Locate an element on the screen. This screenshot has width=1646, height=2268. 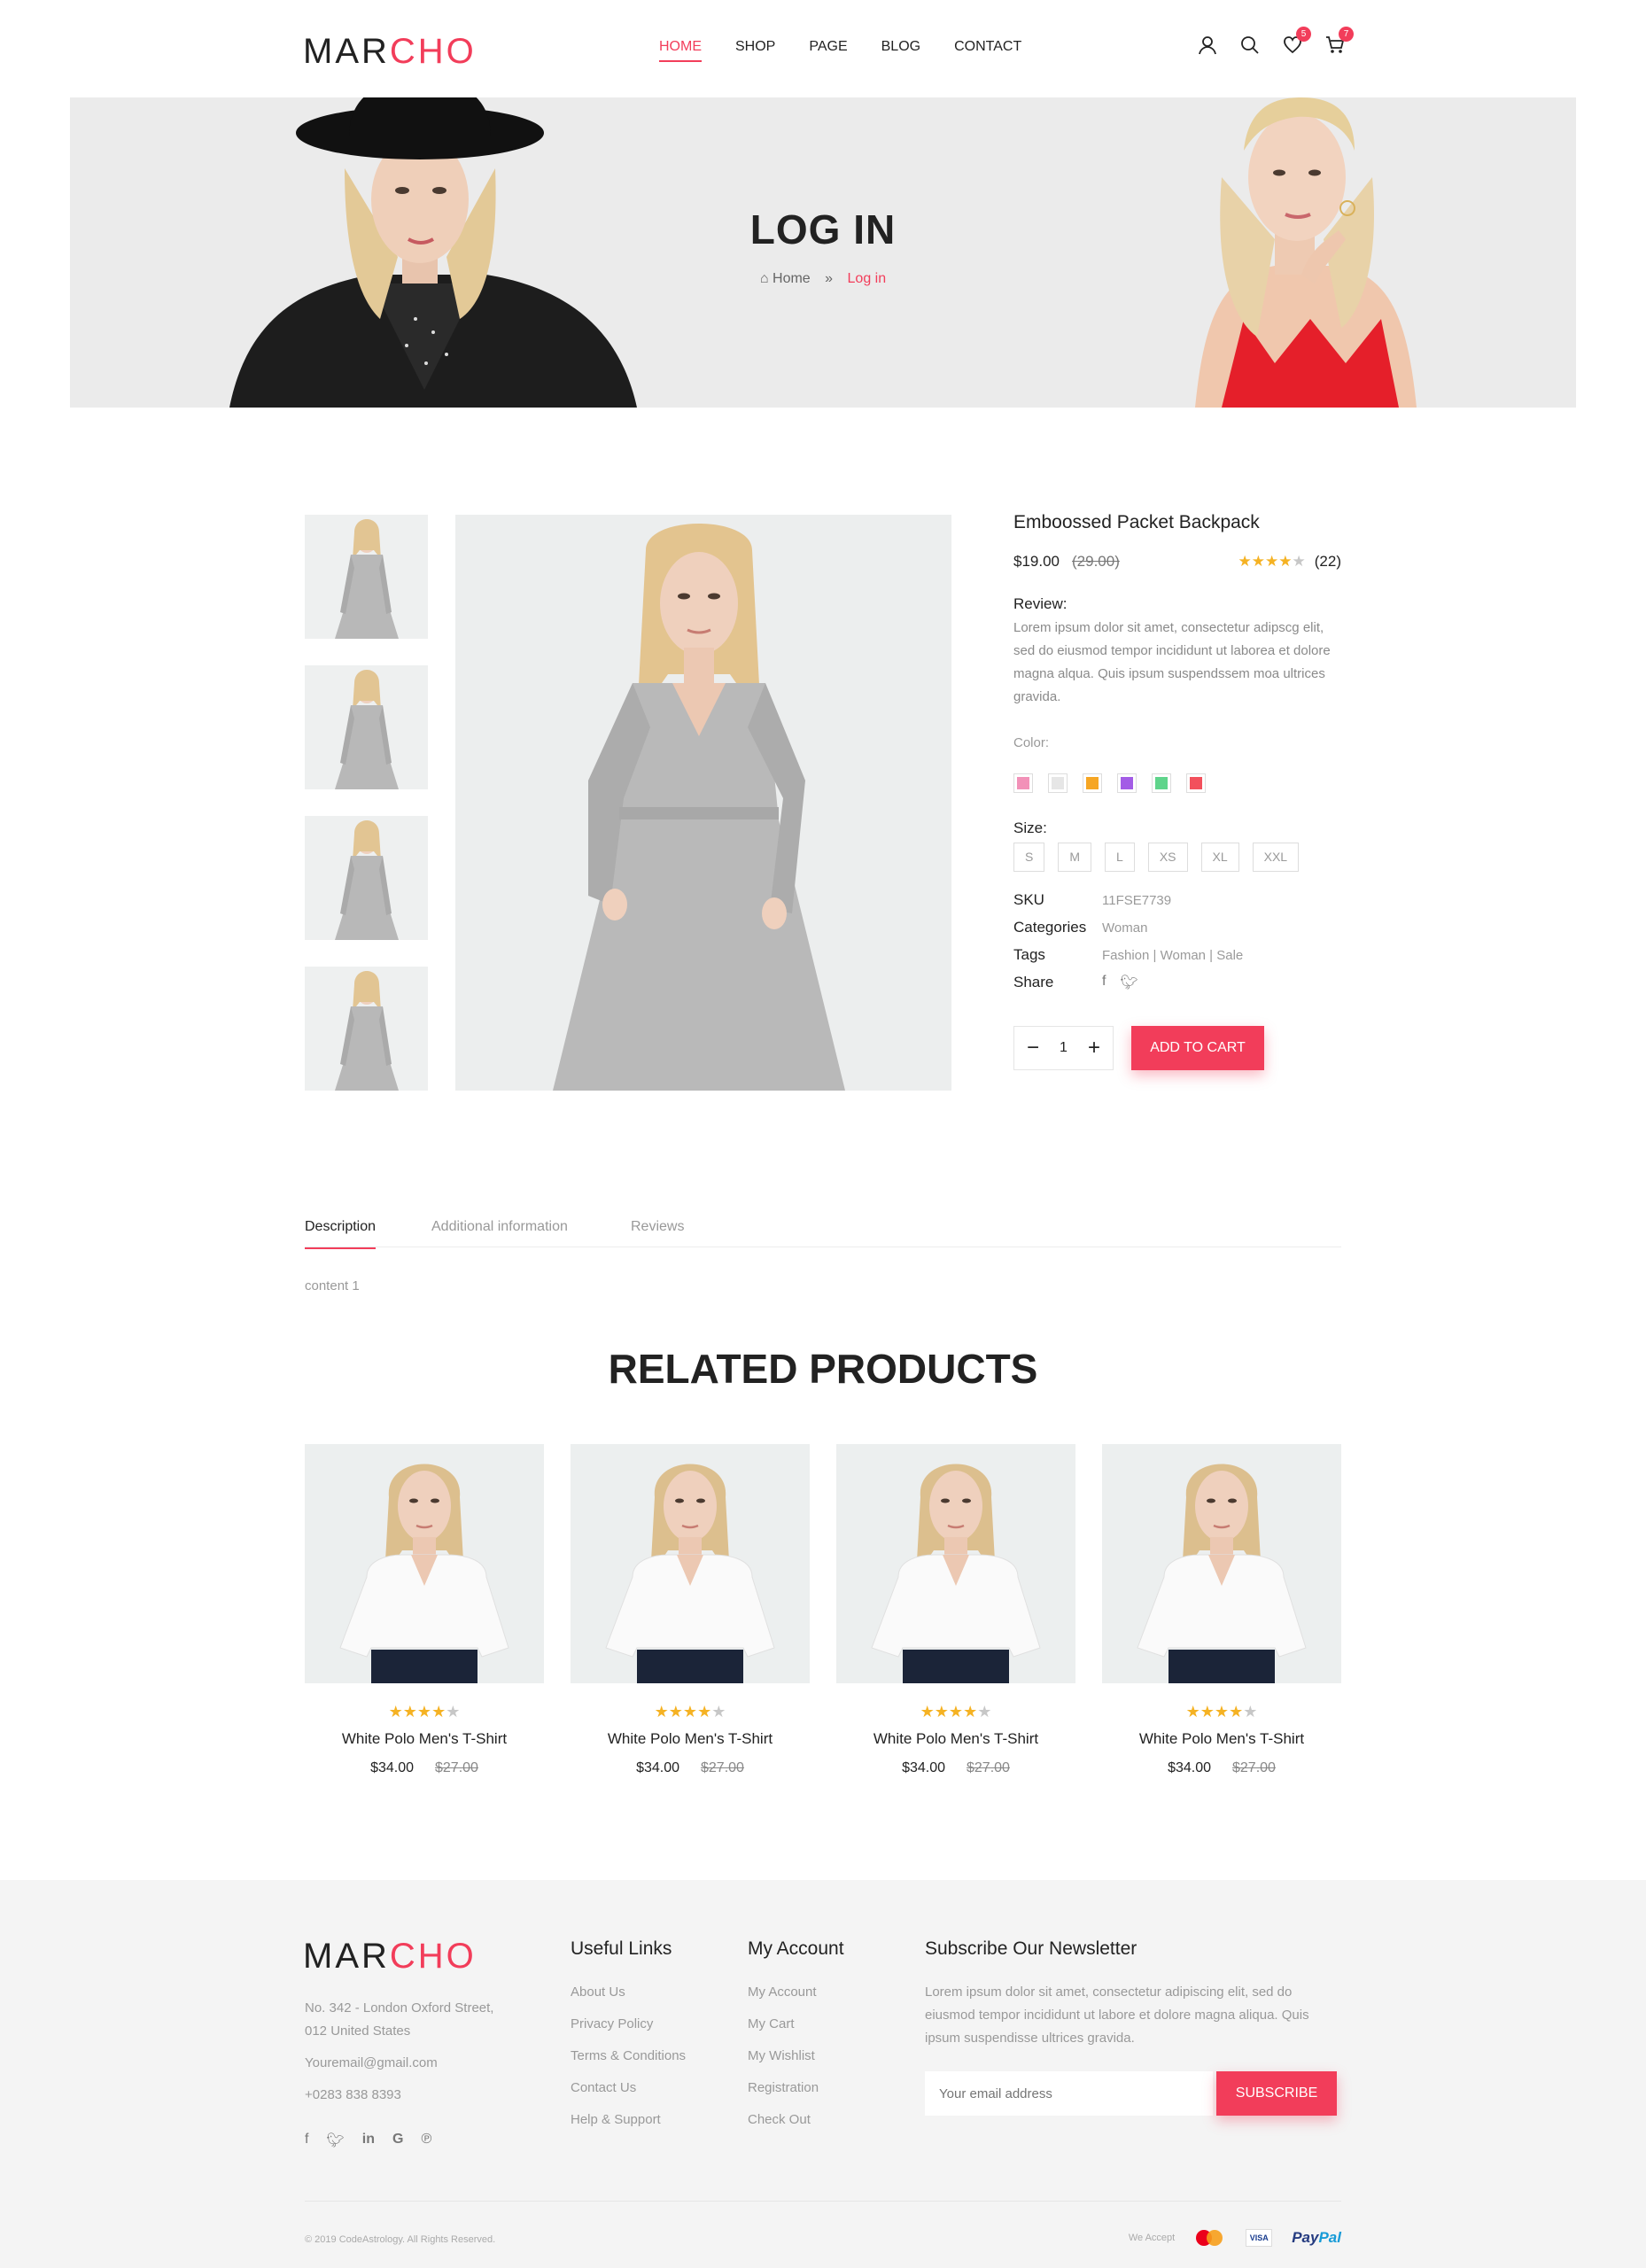
footer-logo: MARCHO is located at coordinates (390, 1957).